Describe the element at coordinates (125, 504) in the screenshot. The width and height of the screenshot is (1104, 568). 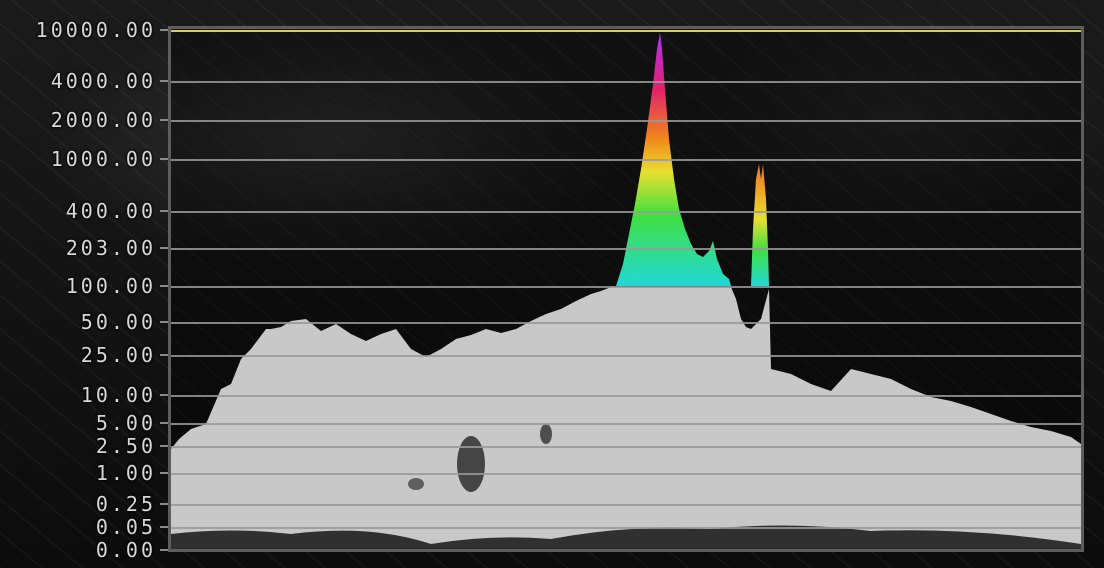
I see `scale-label-0-25: 0.25` at that location.